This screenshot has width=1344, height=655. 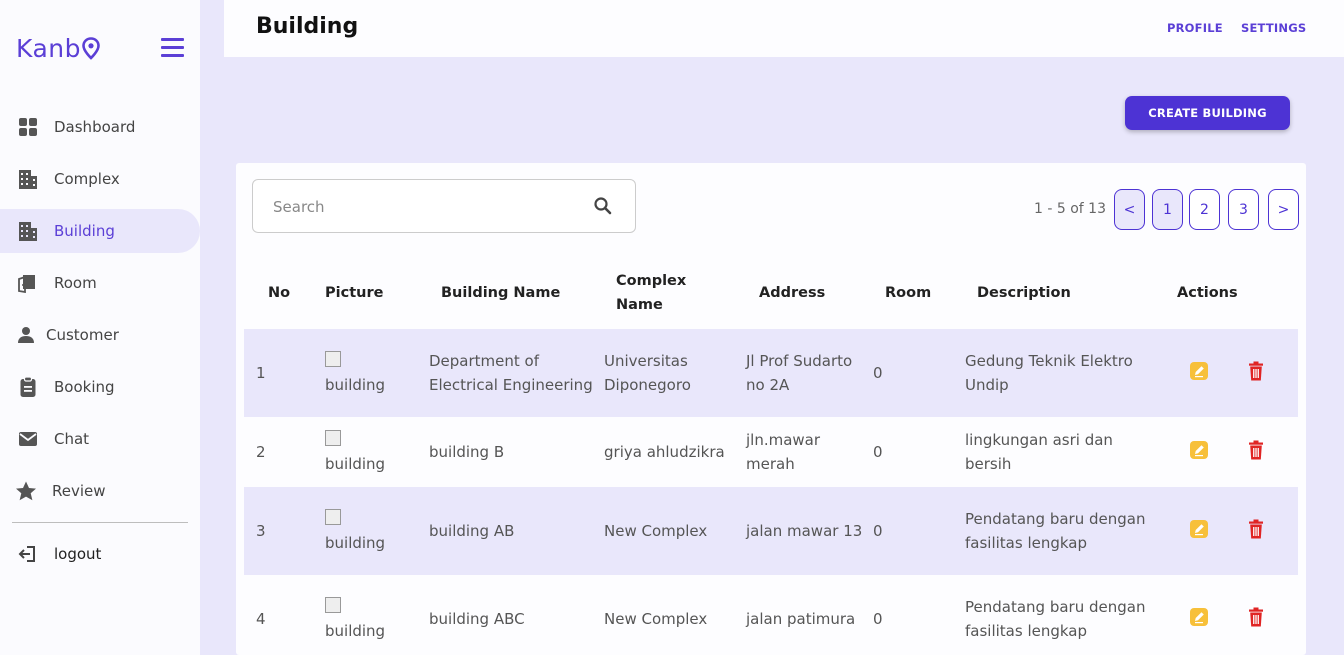 What do you see at coordinates (1070, 209) in the screenshot?
I see `pagination-info: 1 - 5 of 13` at bounding box center [1070, 209].